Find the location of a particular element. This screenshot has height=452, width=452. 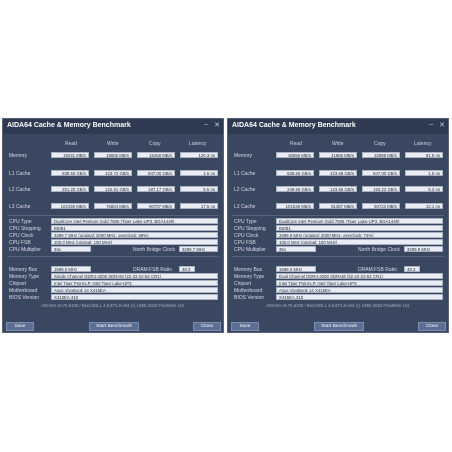

l2-read: 251.20 GB/s is located at coordinates (70, 189).